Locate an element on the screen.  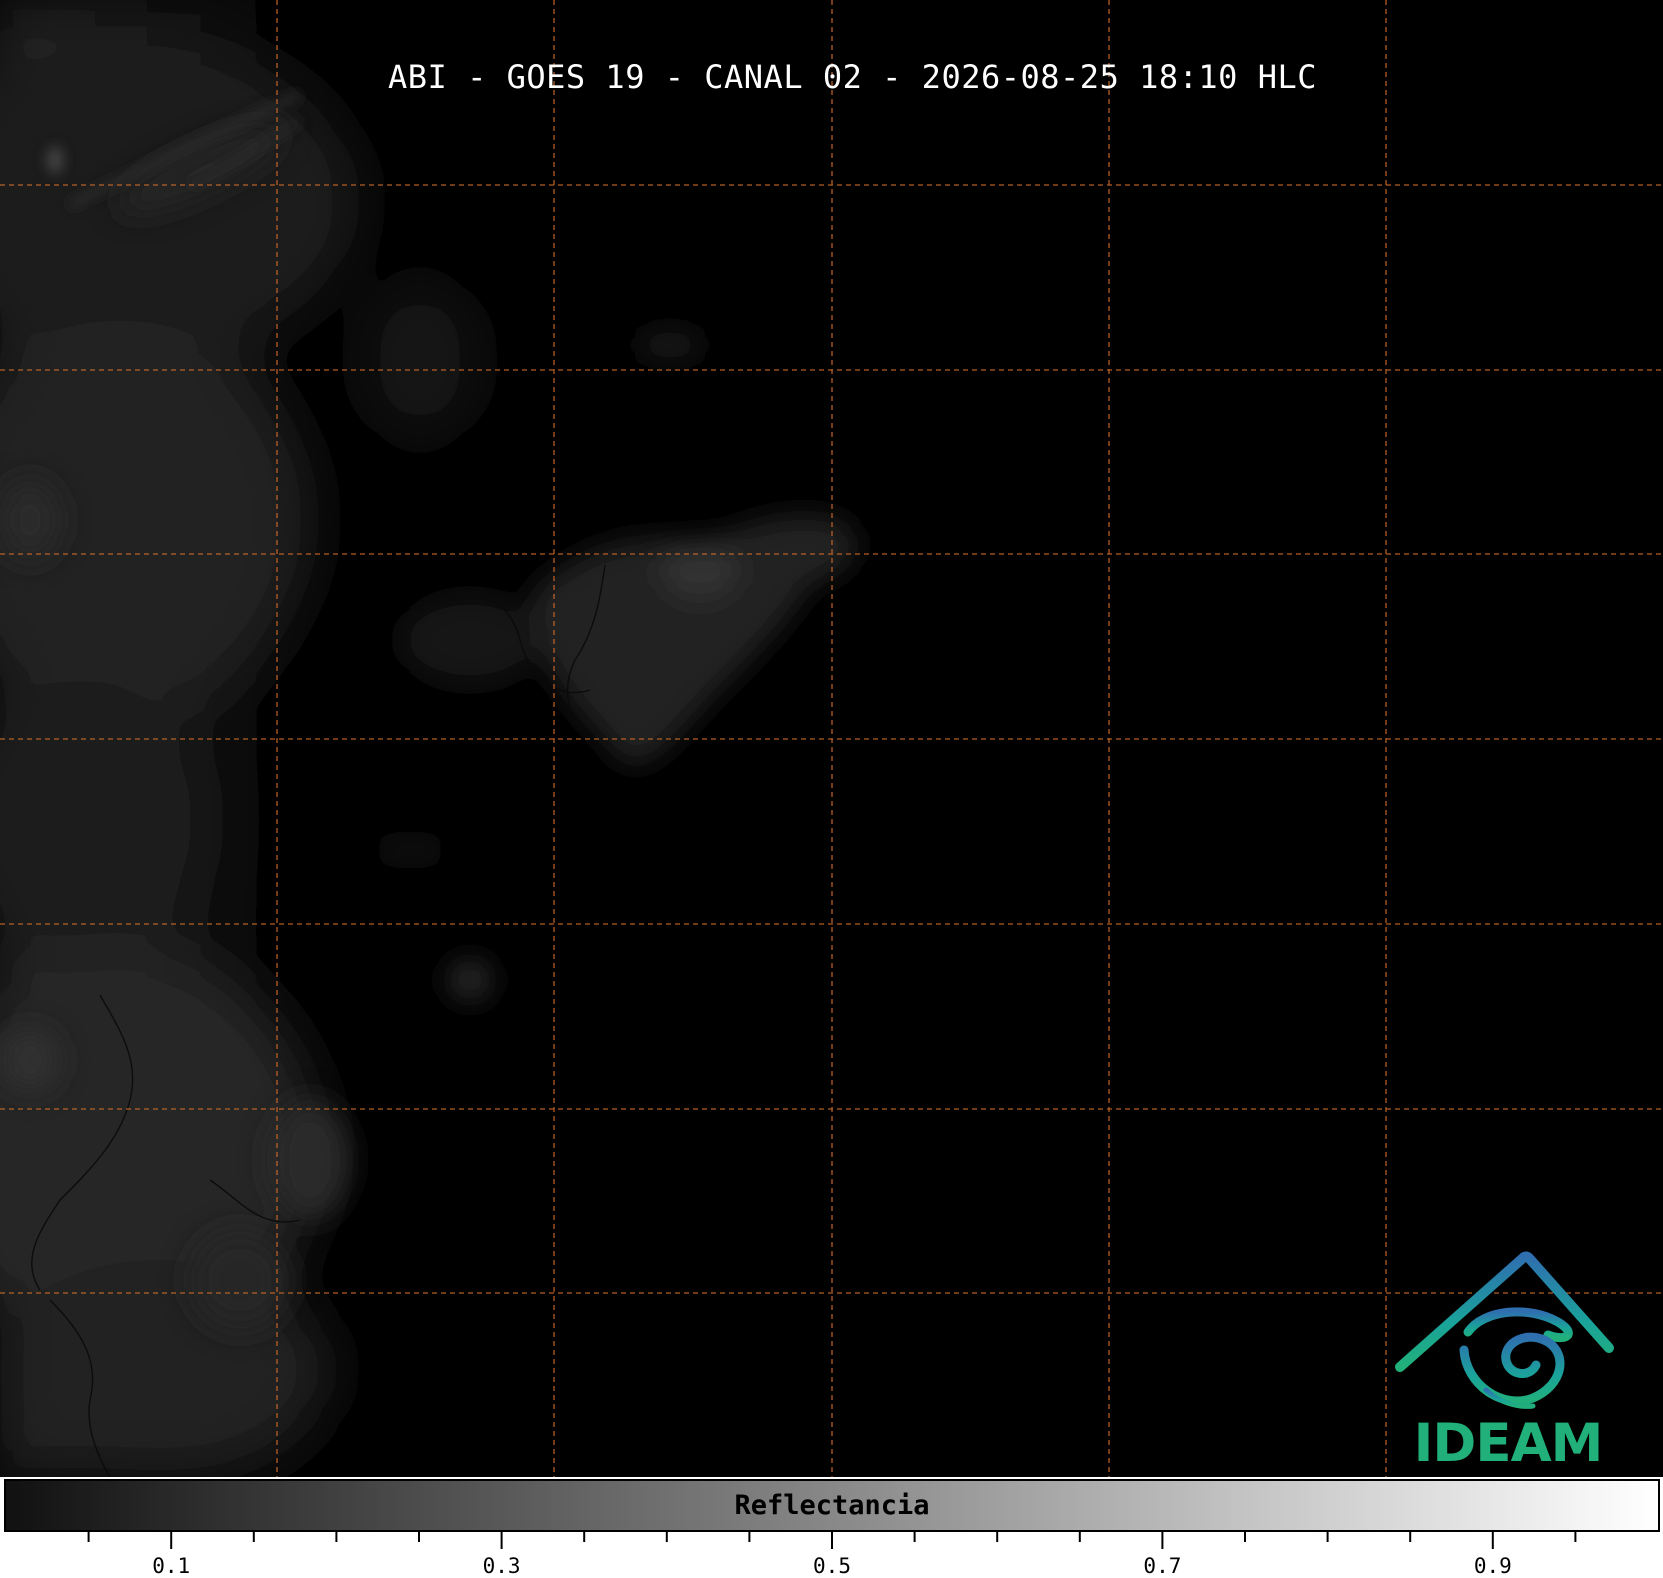
reflectance-colorbar: Reflectancia is located at coordinates (832, 1505).